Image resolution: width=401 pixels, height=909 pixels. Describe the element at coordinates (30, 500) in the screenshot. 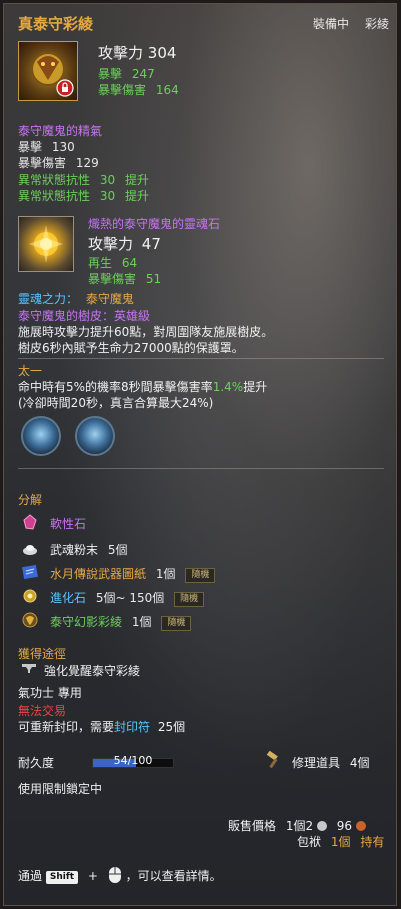

I see `decompose-title: 分解` at that location.